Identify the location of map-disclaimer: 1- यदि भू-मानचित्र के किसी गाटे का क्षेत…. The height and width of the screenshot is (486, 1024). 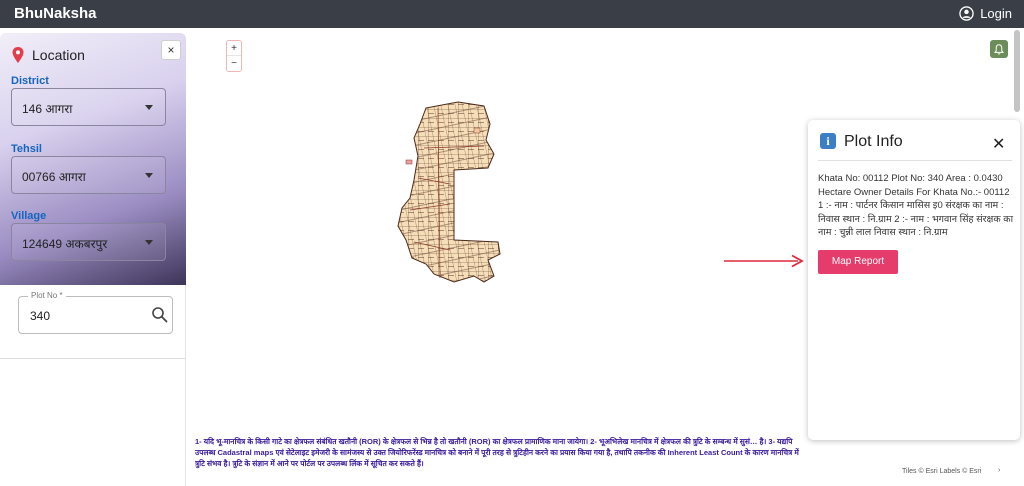
(497, 452).